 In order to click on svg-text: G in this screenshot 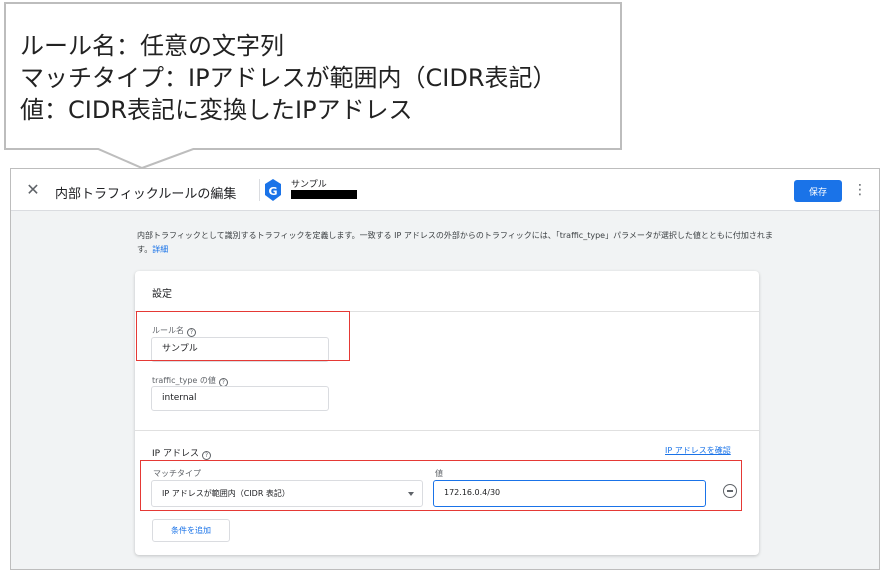, I will do `click(272, 191)`.